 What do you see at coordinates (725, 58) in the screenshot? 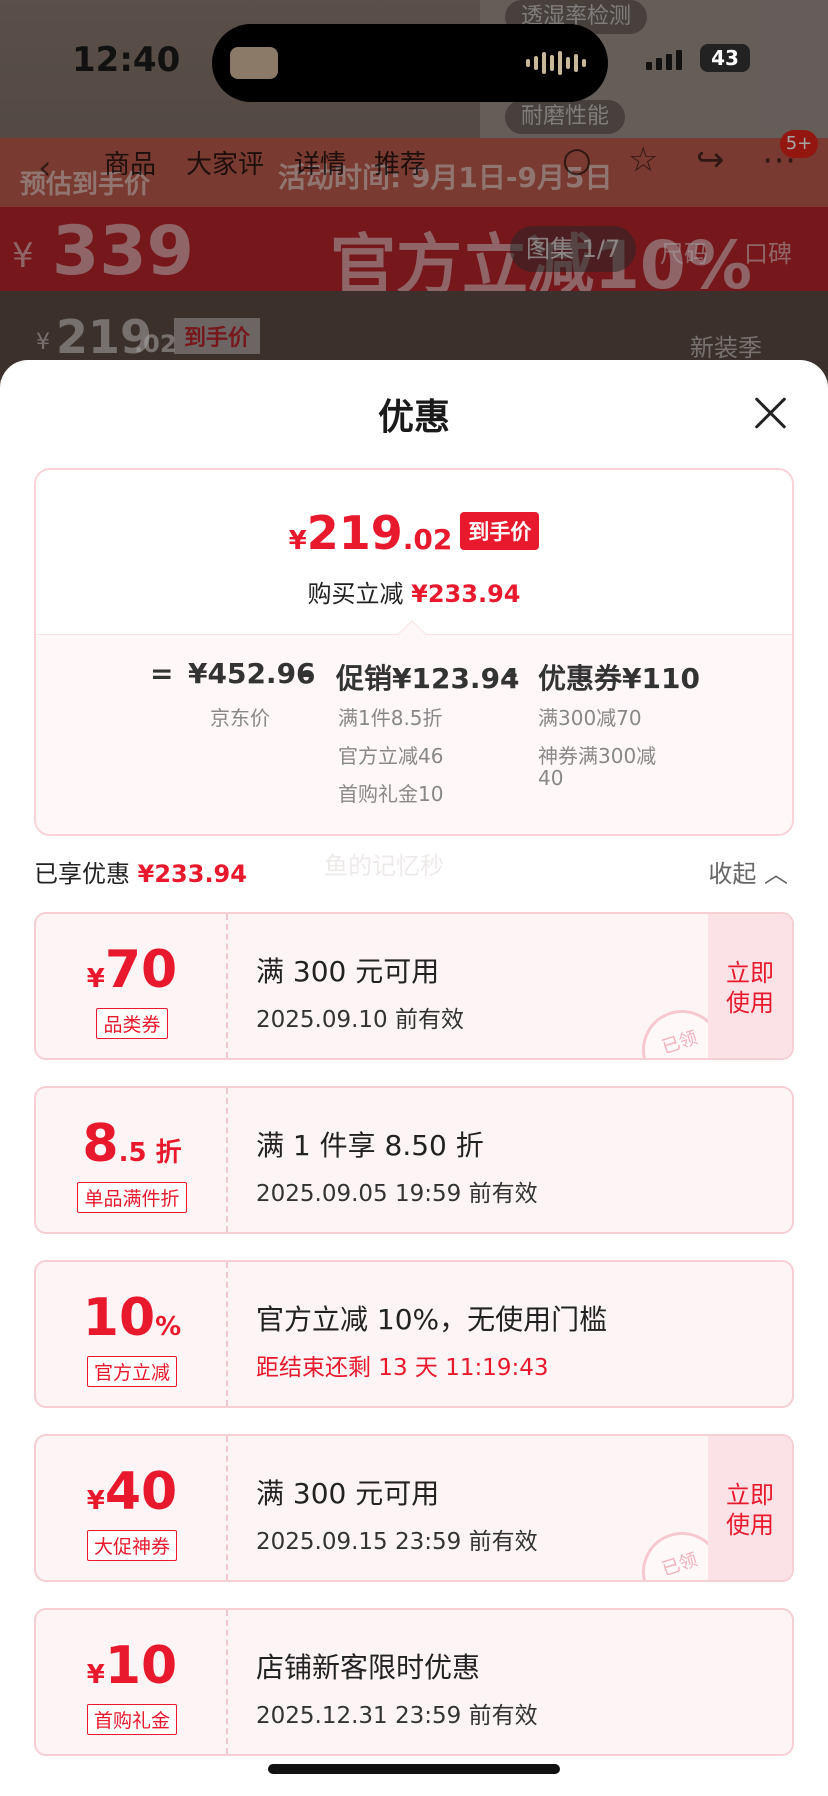
I see `battery-icon: 43` at bounding box center [725, 58].